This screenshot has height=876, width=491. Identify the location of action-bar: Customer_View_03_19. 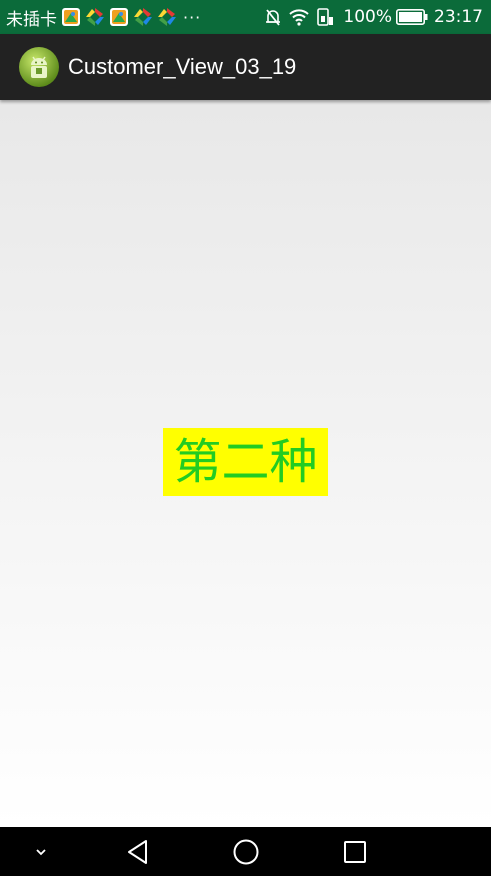
(245, 67).